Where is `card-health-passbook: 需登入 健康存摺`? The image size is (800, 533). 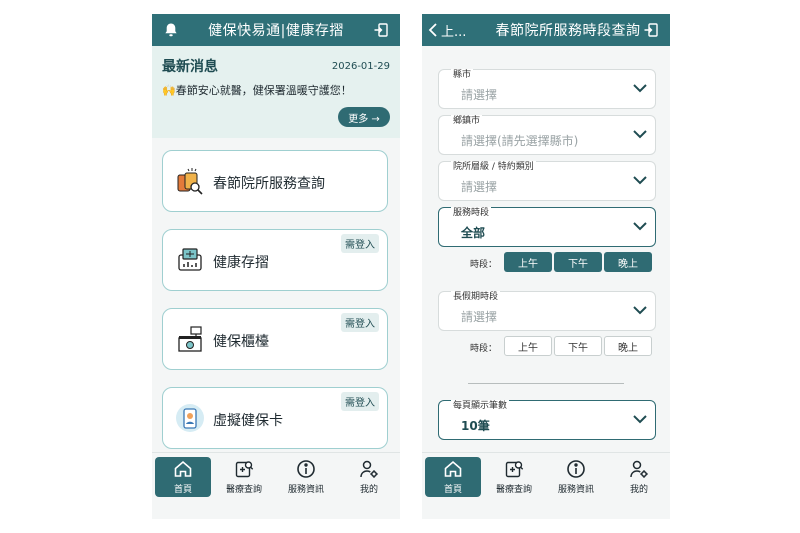 card-health-passbook: 需登入 健康存摺 is located at coordinates (275, 260).